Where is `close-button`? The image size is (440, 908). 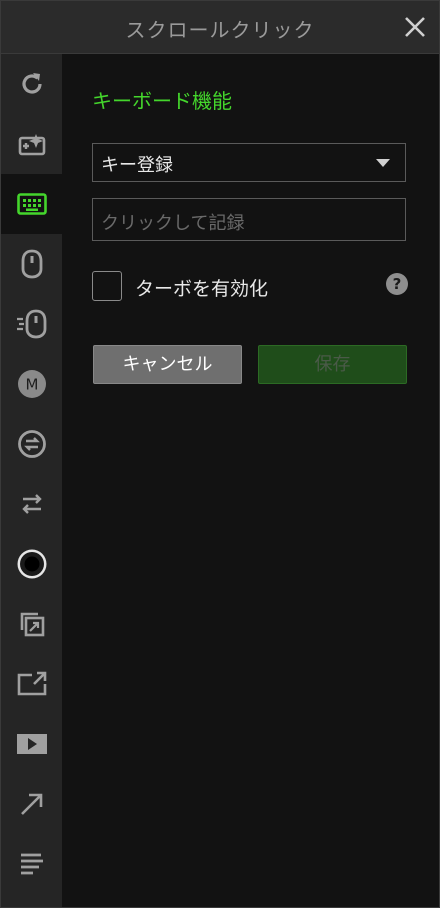 close-button is located at coordinates (415, 27).